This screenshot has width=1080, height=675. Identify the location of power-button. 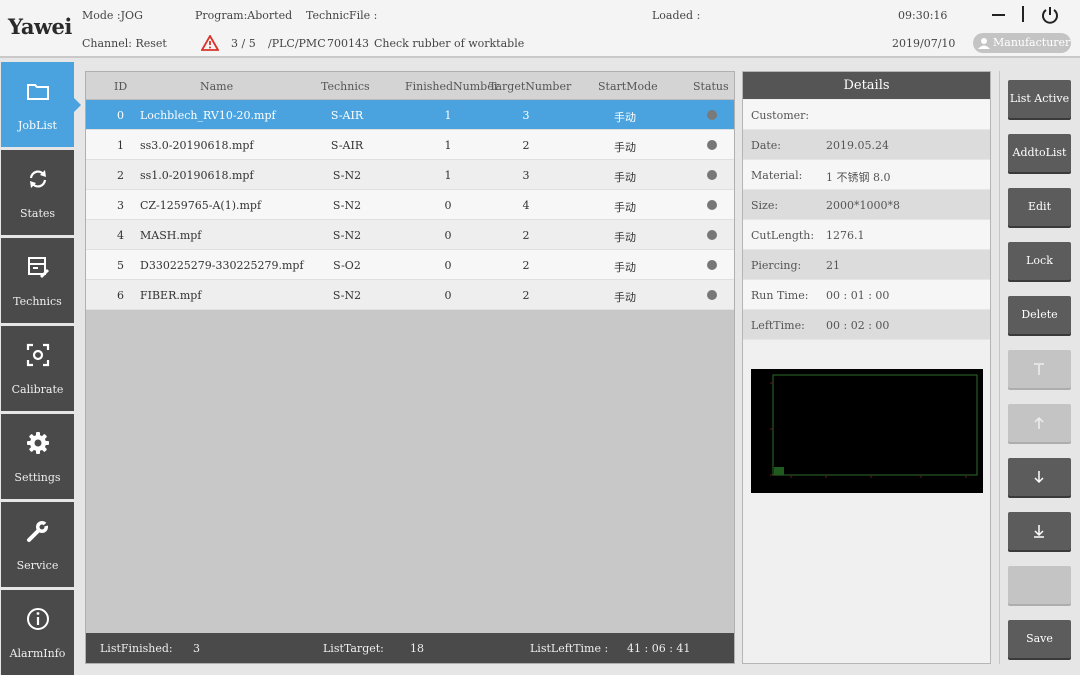
(1050, 15).